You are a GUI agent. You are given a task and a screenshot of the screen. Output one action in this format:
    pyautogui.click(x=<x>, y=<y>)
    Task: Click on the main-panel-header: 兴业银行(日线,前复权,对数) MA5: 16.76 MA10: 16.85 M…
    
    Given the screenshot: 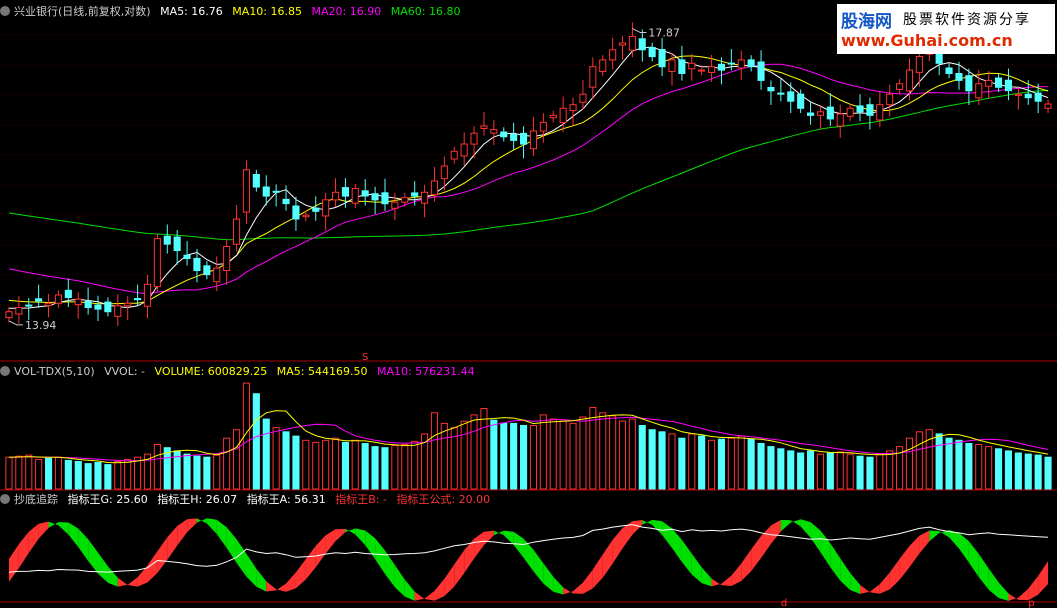 What is the action you would take?
    pyautogui.click(x=233, y=12)
    